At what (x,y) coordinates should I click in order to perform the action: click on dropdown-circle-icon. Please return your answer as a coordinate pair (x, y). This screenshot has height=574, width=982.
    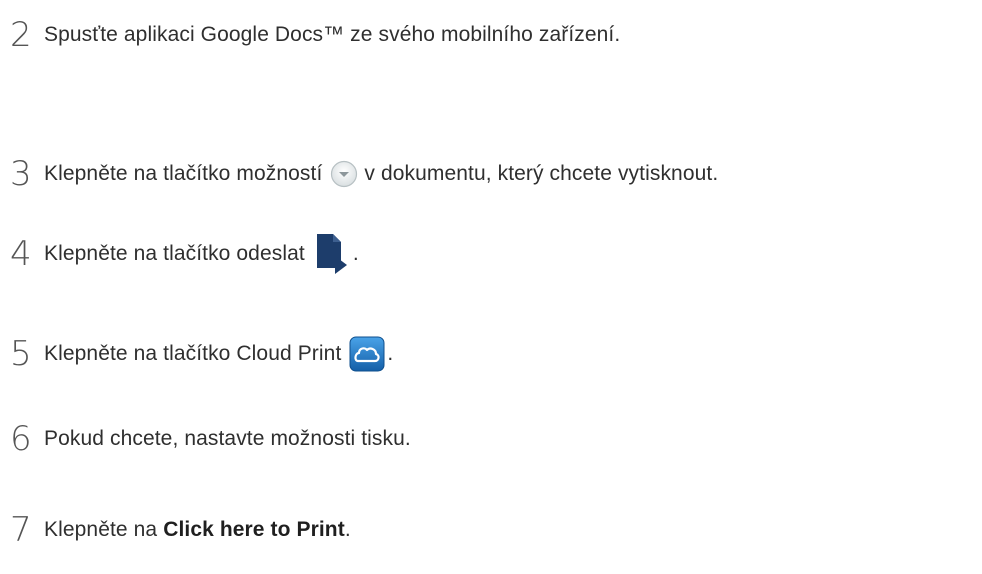
    Looking at the image, I should click on (344, 174).